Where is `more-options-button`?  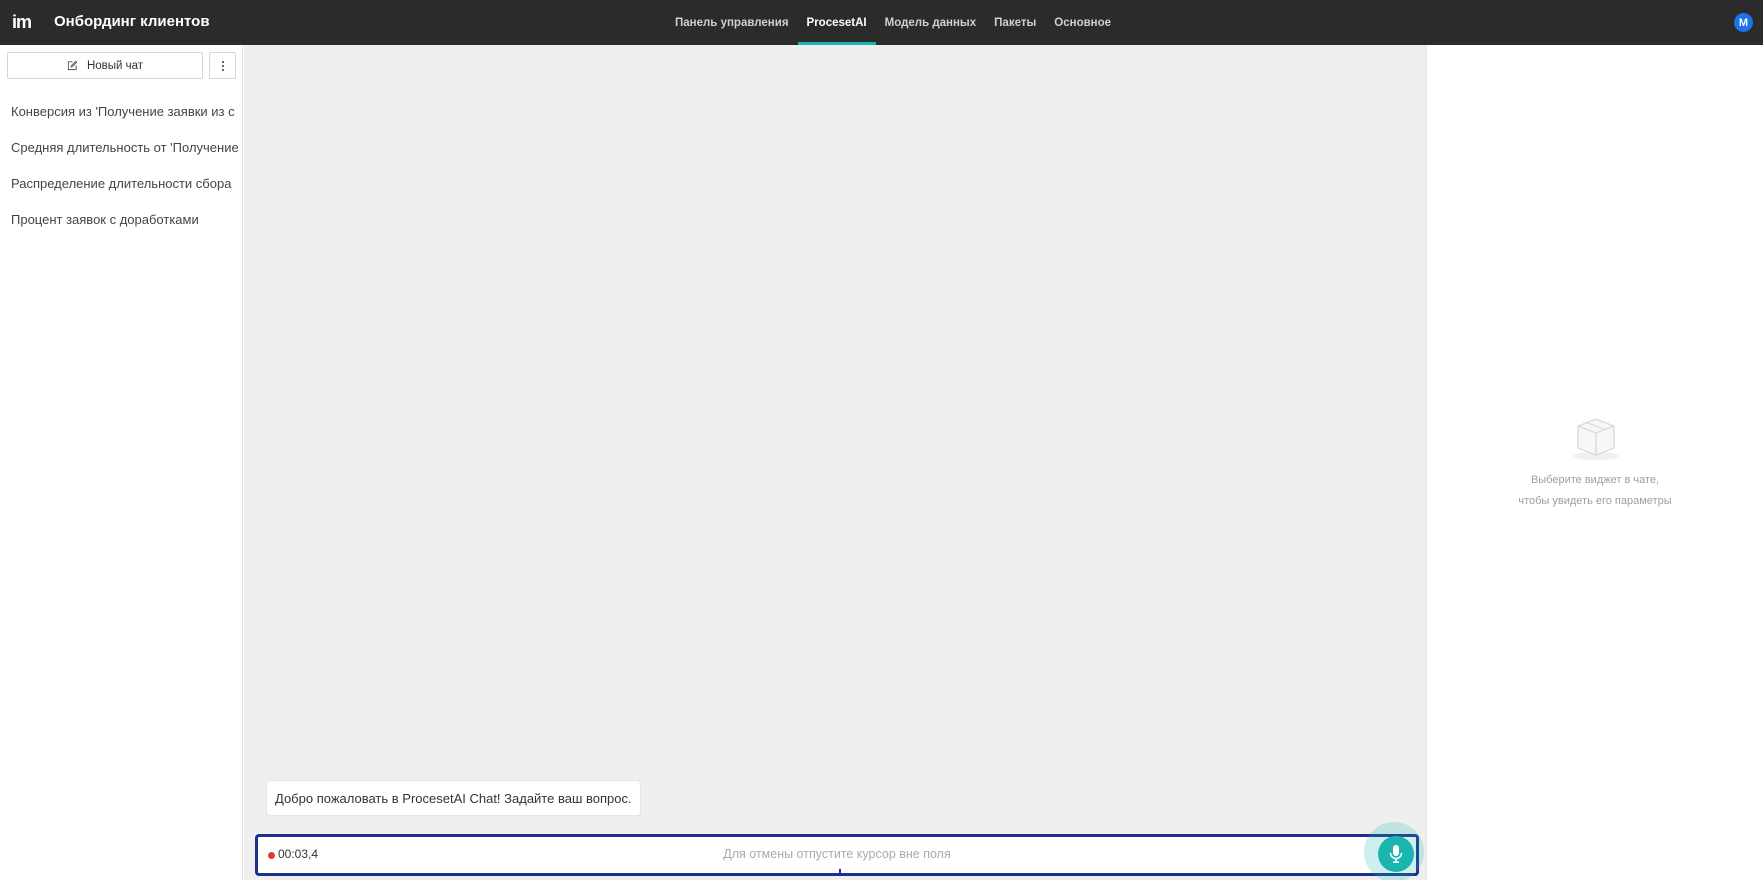
more-options-button is located at coordinates (222, 65).